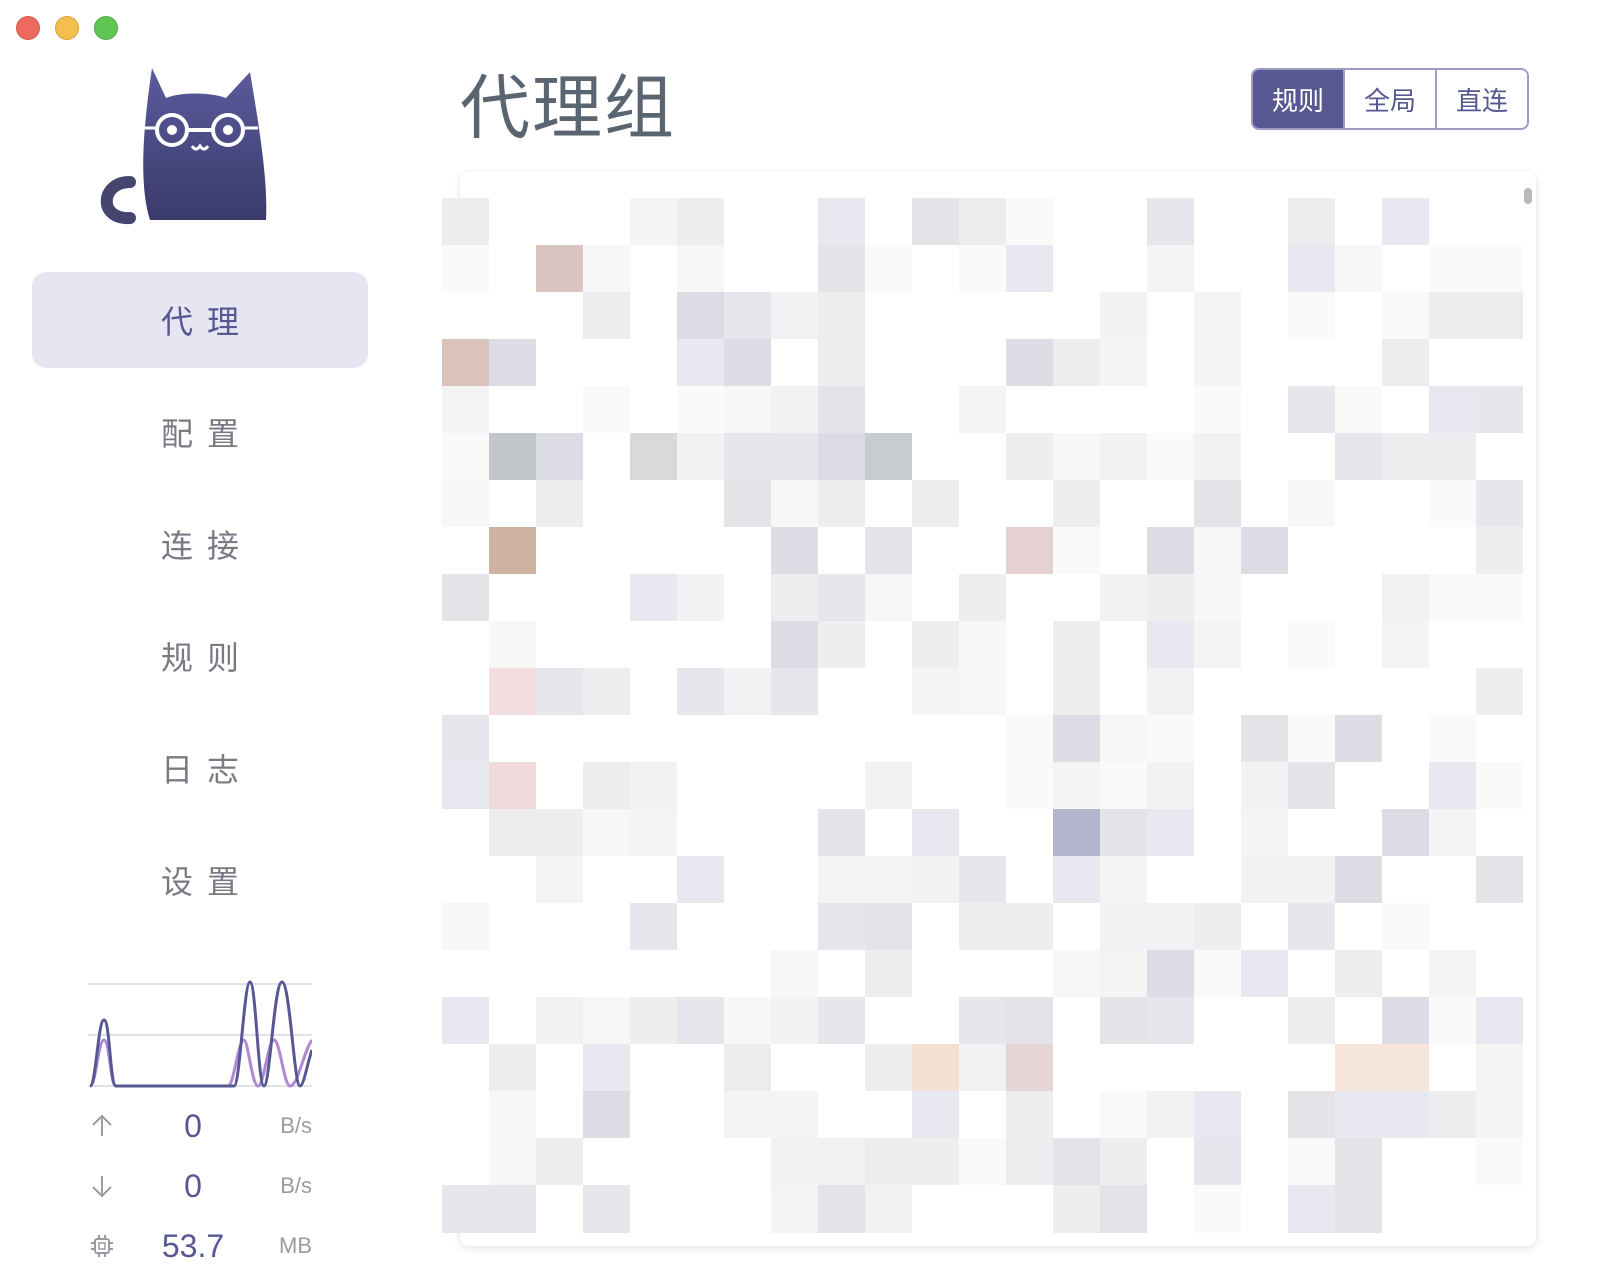 The image size is (1600, 1284). What do you see at coordinates (200, 1034) in the screenshot?
I see `traffic-chart` at bounding box center [200, 1034].